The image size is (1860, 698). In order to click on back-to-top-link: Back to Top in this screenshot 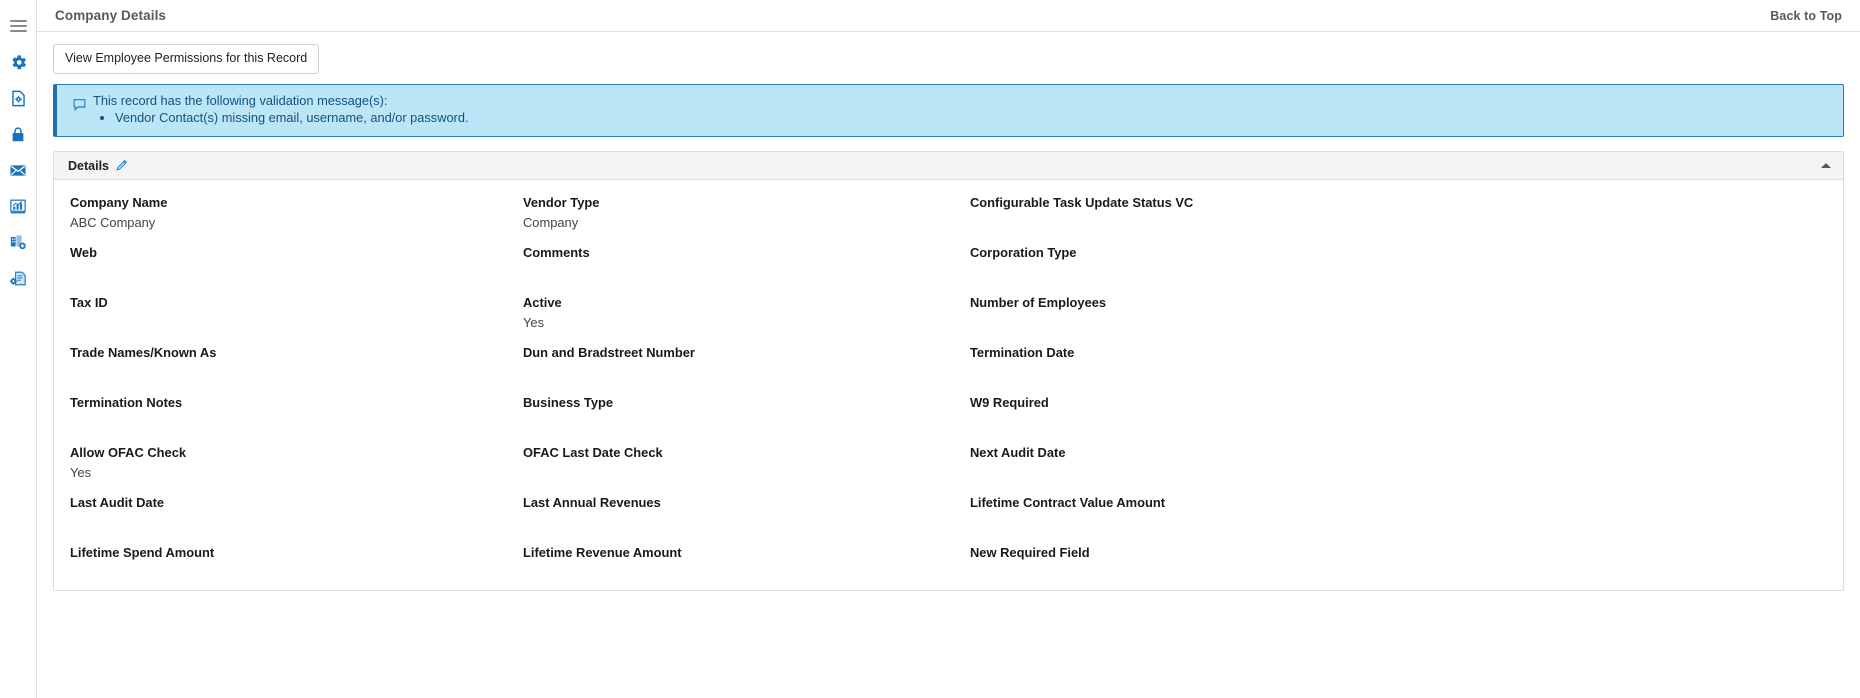, I will do `click(1806, 16)`.